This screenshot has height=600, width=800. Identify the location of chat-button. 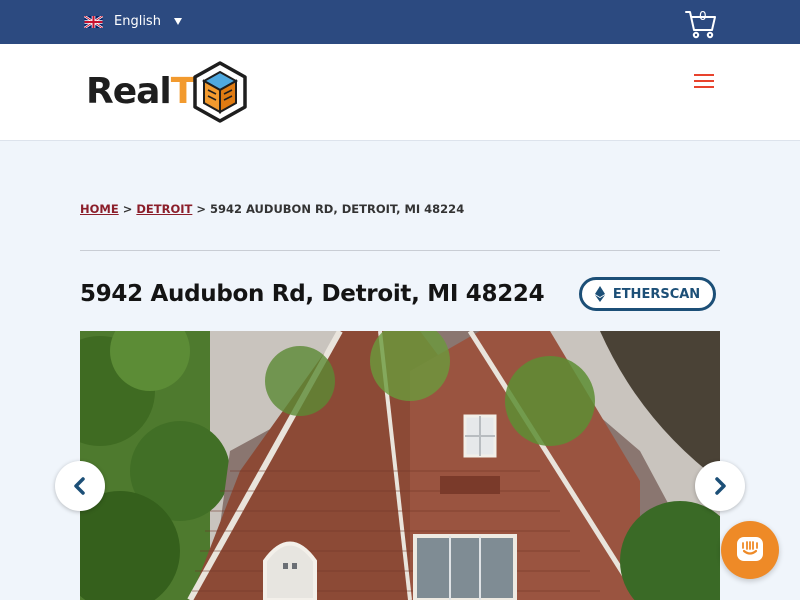
(750, 550).